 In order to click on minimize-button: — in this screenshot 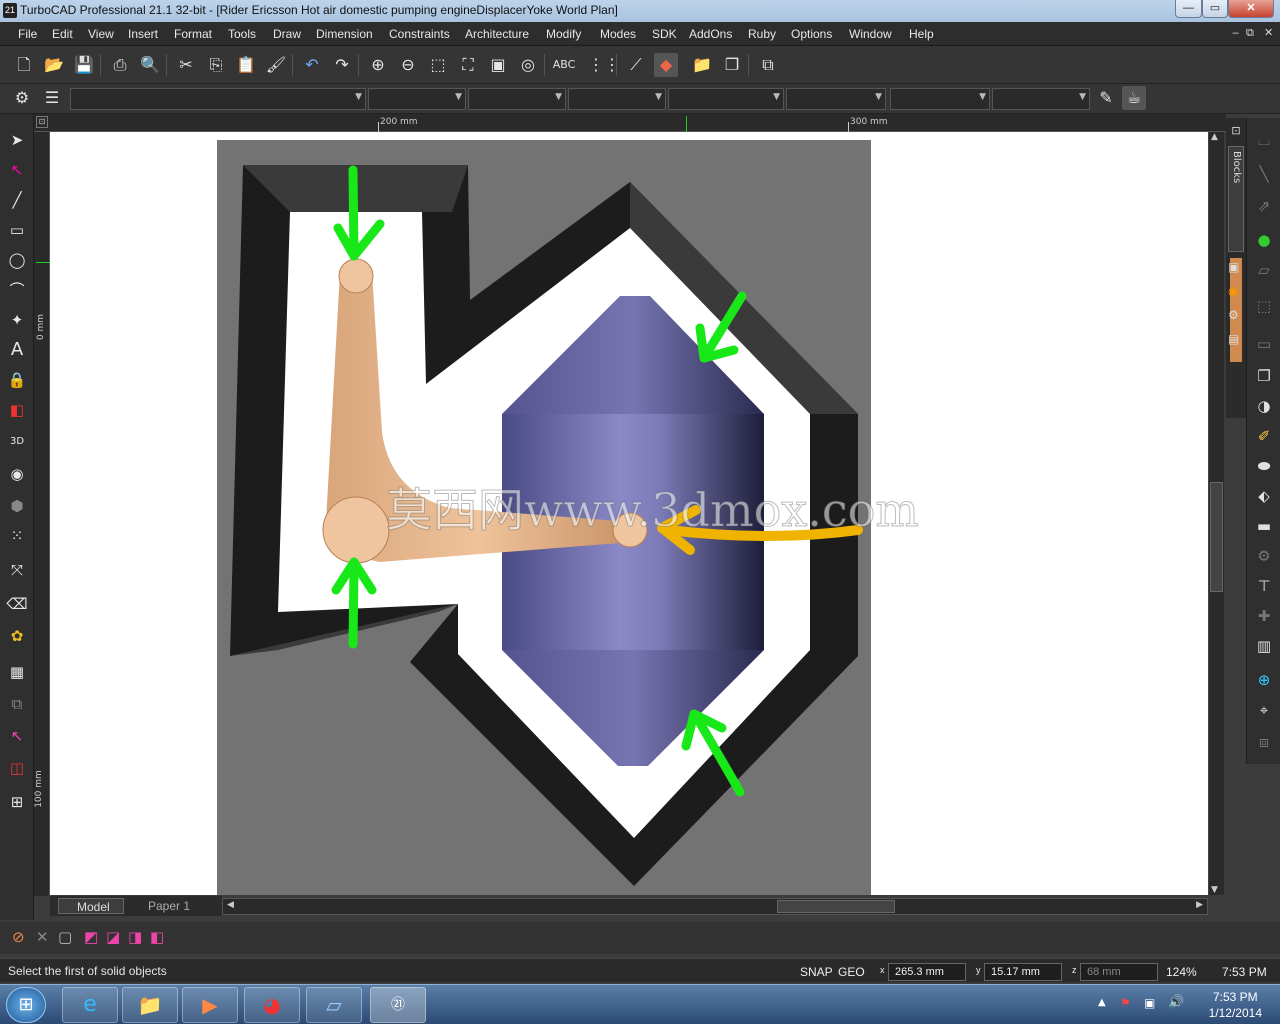, I will do `click(1188, 9)`.